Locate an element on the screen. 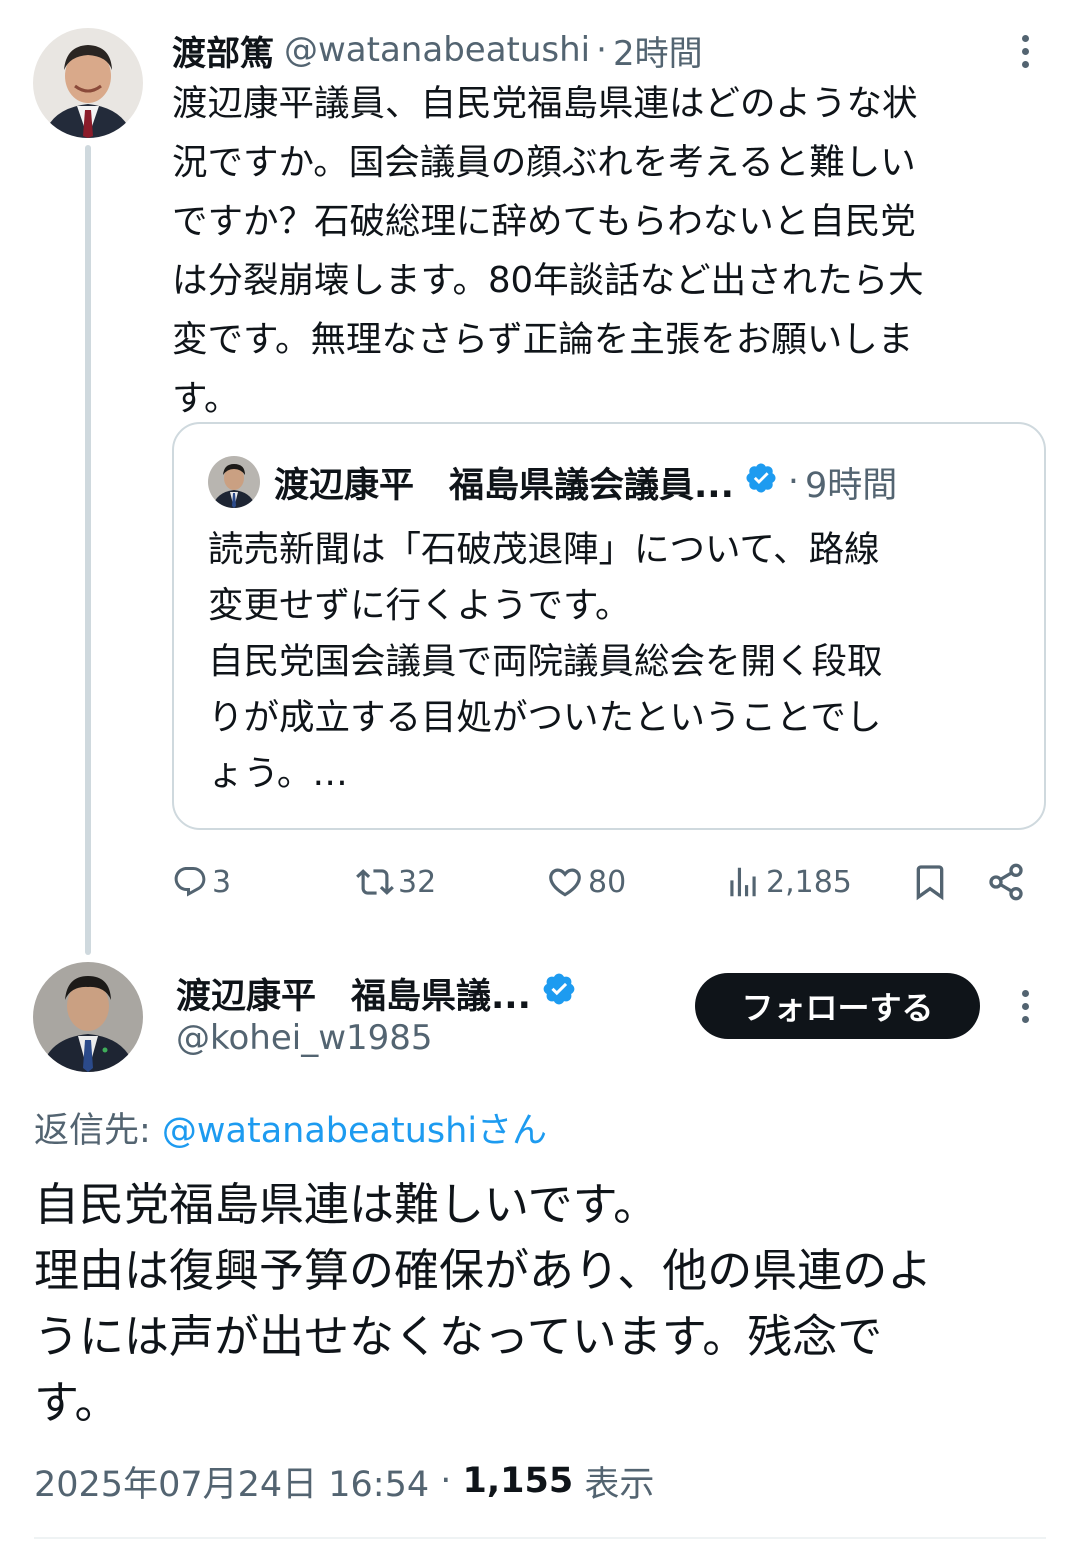 Image resolution: width=1080 pixels, height=1563 pixels. retweet-button: 32 is located at coordinates (396, 882).